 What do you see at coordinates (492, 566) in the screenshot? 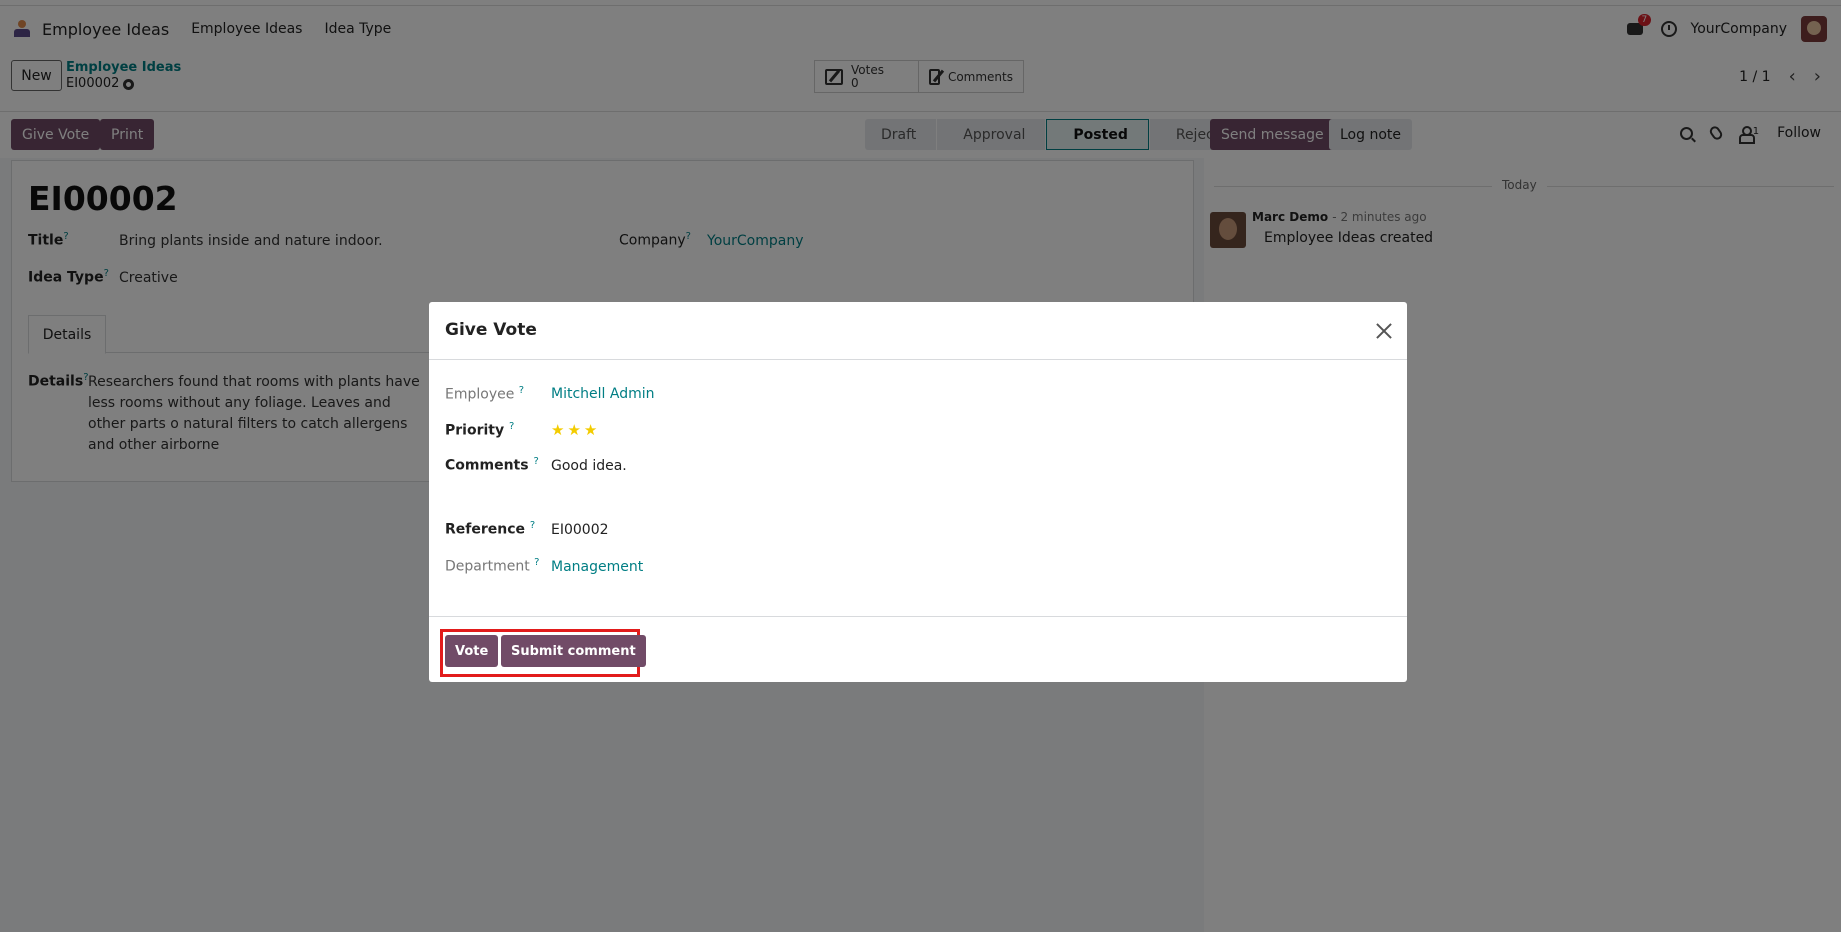
I see `department-label: Department ?` at bounding box center [492, 566].